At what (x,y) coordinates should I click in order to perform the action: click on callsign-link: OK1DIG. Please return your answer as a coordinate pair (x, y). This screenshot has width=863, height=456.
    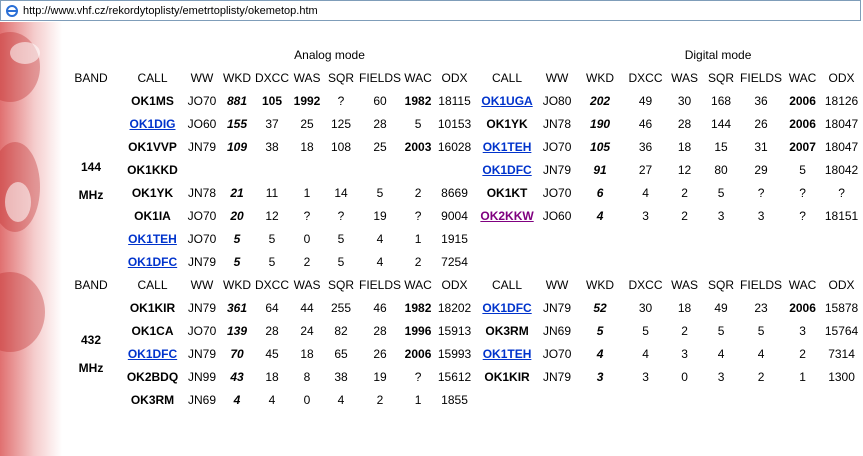
    Looking at the image, I should click on (152, 124).